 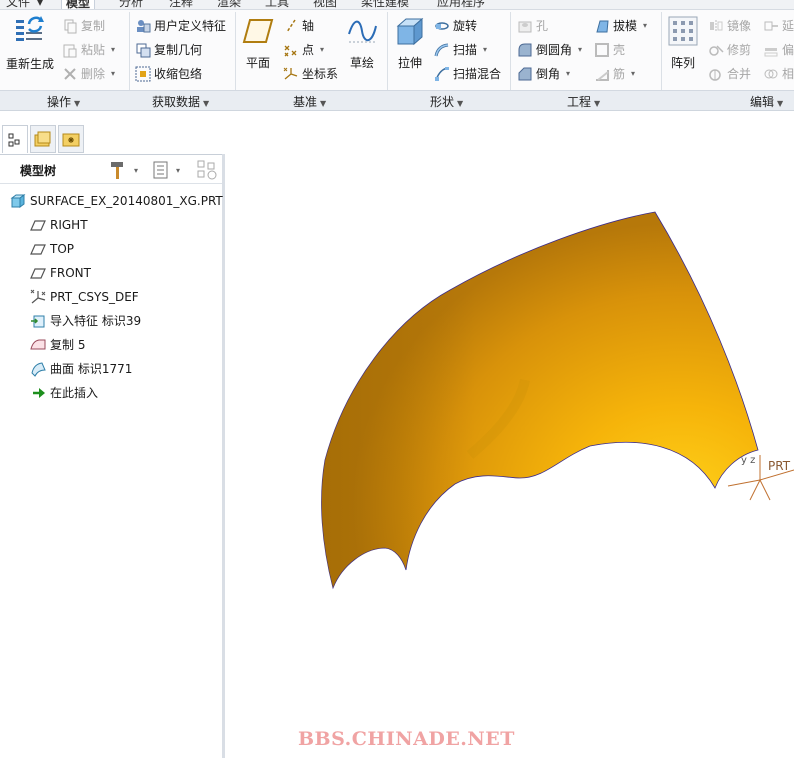 I want to click on tab-flexible-modeling: 柔性建模, so click(x=385, y=4).